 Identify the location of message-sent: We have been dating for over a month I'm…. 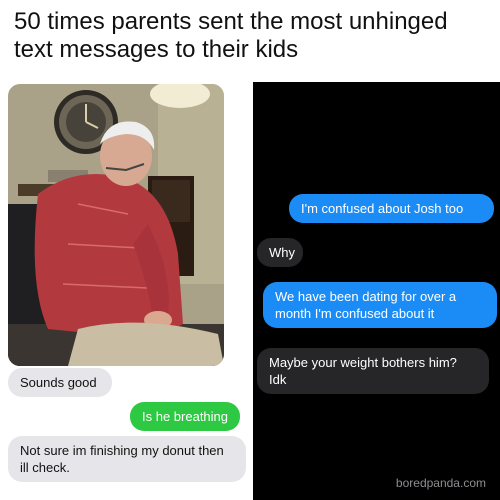
(380, 305).